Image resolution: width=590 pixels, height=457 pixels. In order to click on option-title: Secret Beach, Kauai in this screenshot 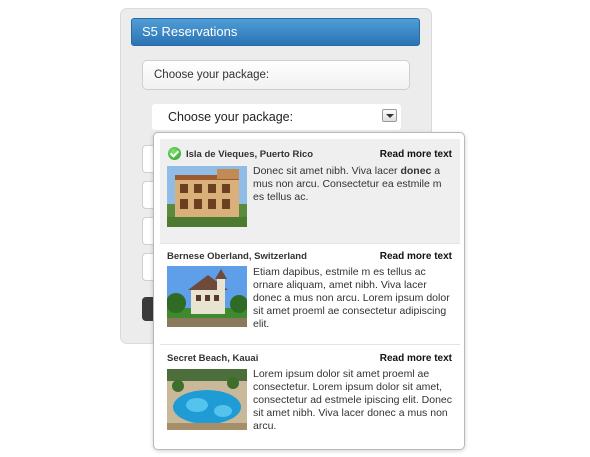, I will do `click(213, 358)`.